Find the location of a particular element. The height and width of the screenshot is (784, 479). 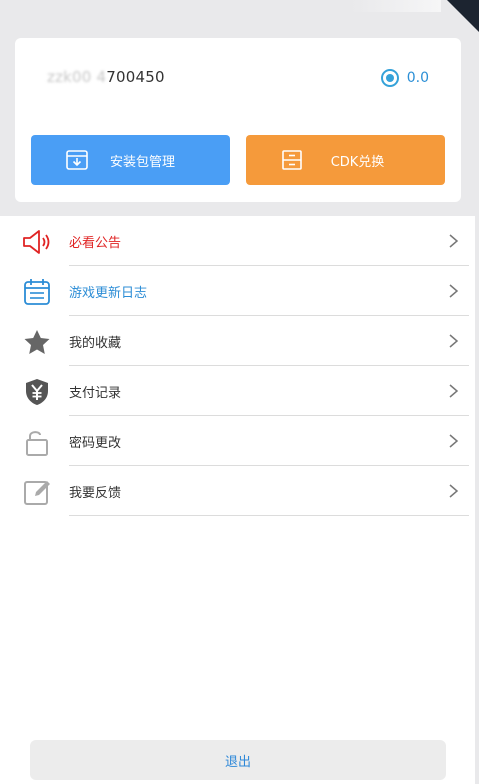

yen-shield-icon is located at coordinates (37, 392).